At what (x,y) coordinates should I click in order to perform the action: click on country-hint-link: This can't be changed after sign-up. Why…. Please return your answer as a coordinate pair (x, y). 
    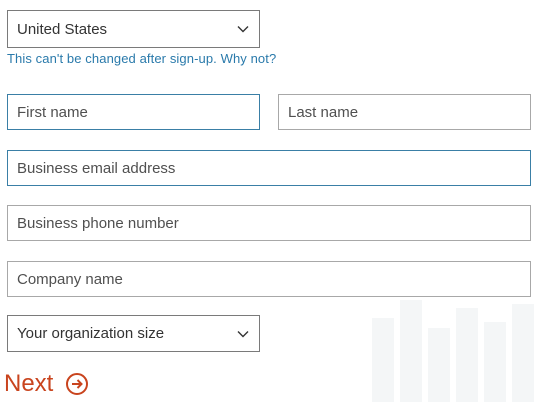
    Looking at the image, I should click on (141, 58).